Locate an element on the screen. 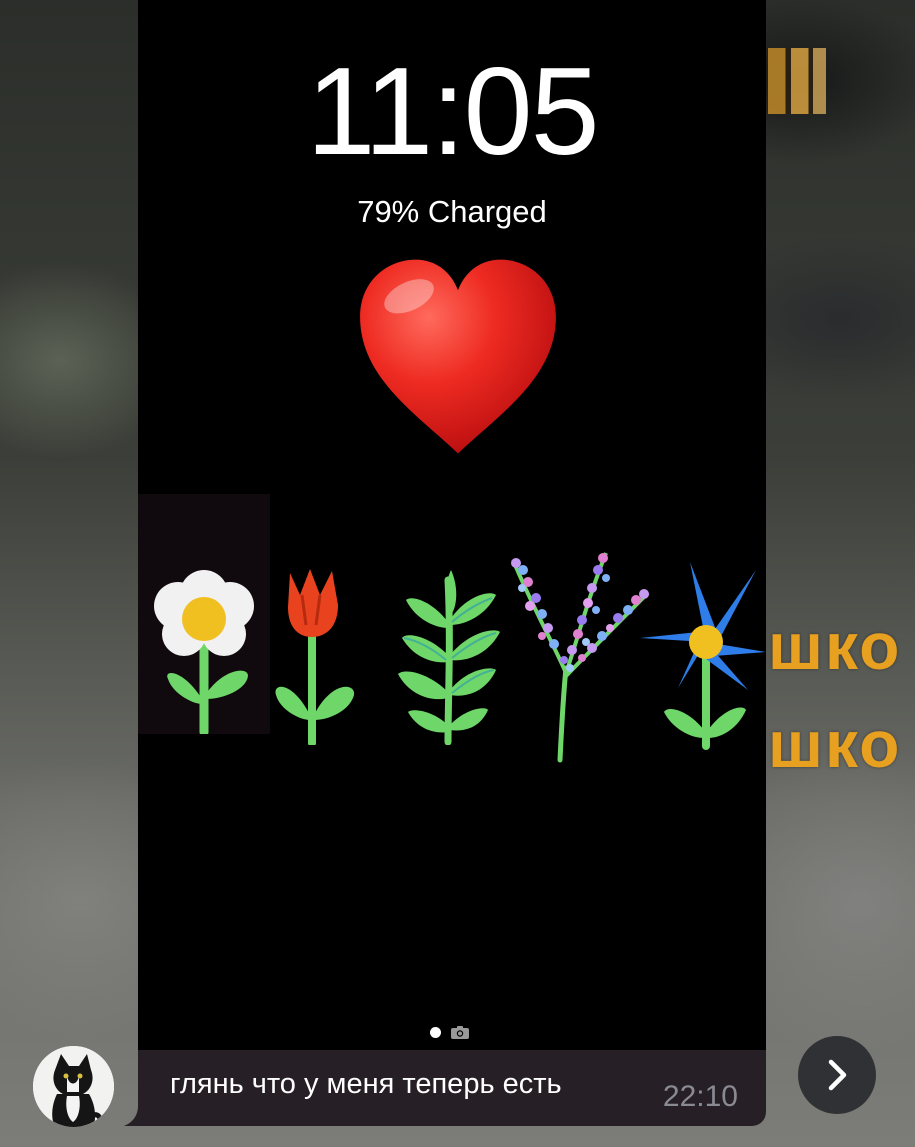 Image resolution: width=915 pixels, height=1147 pixels. next-story-button is located at coordinates (837, 1075).